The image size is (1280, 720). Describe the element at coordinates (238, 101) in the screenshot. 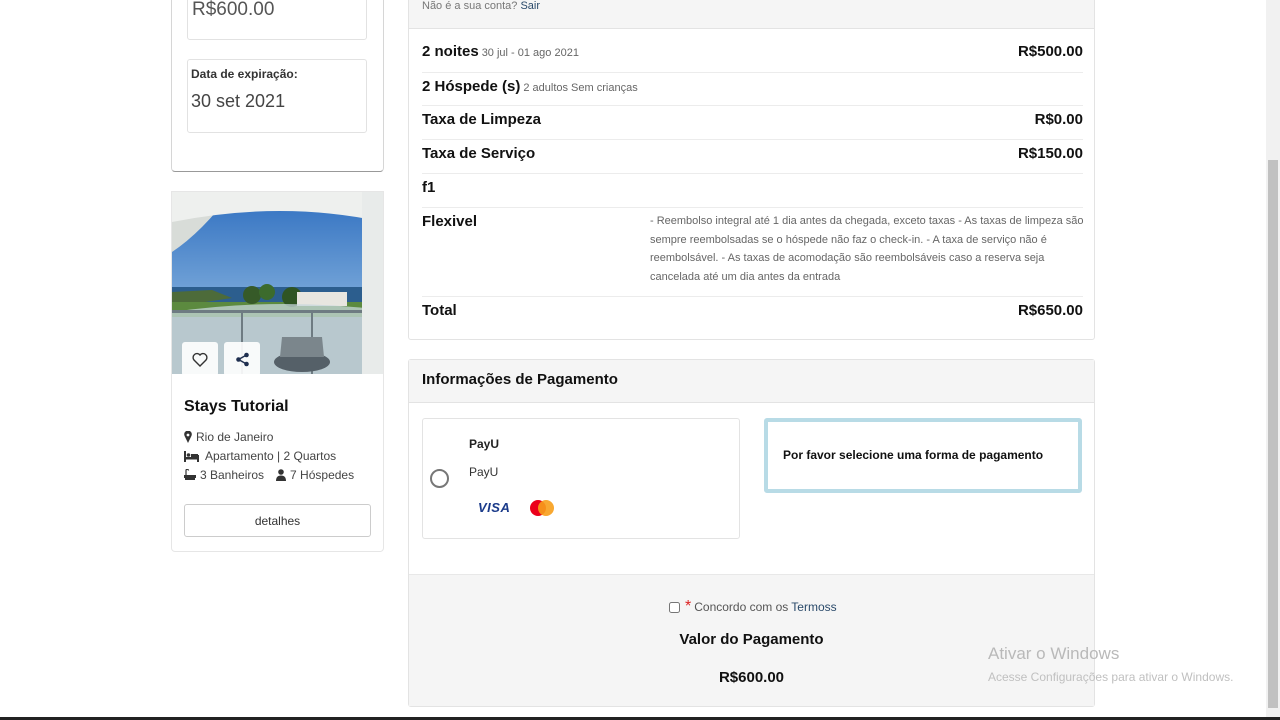

I see `expiration-value: 30 set 2021` at that location.